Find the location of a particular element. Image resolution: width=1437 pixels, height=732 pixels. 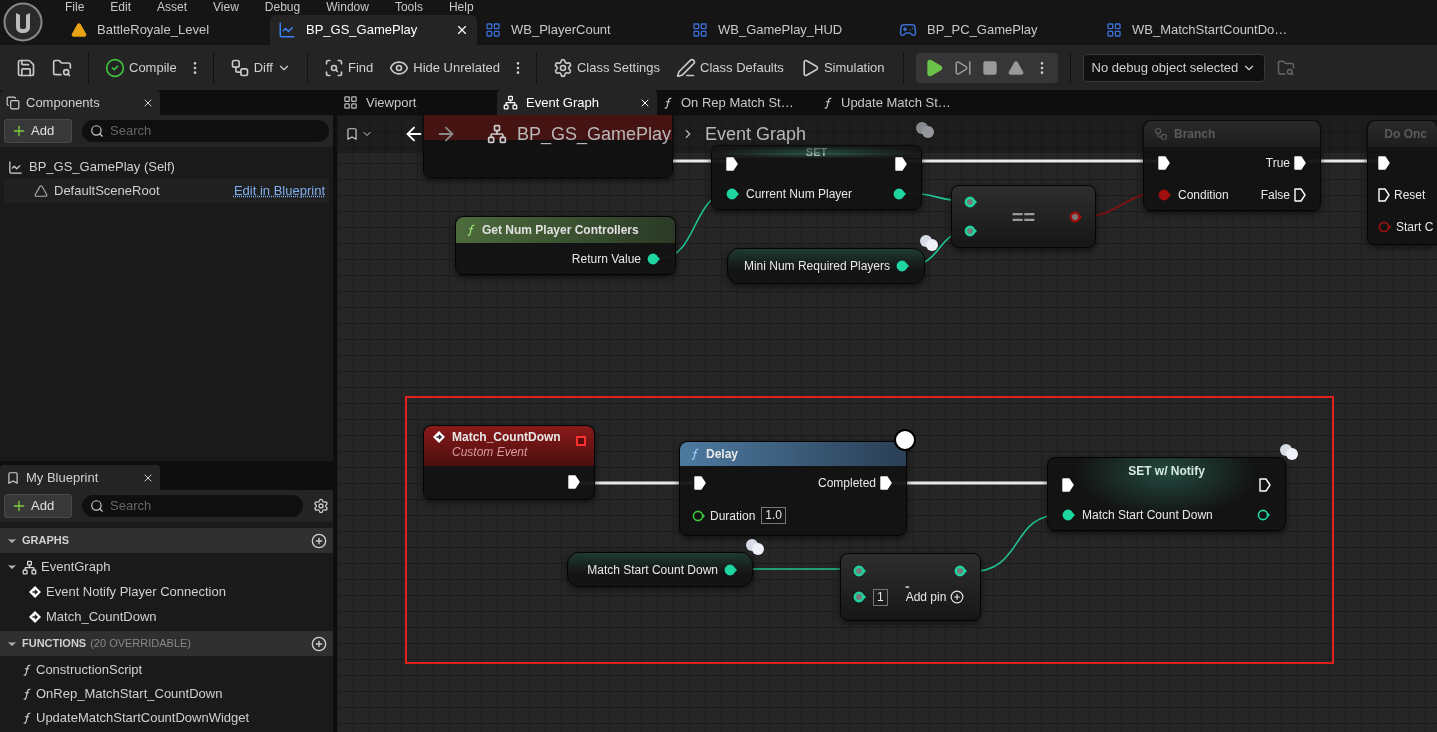

toolbar-button: Diff is located at coordinates (260, 67).